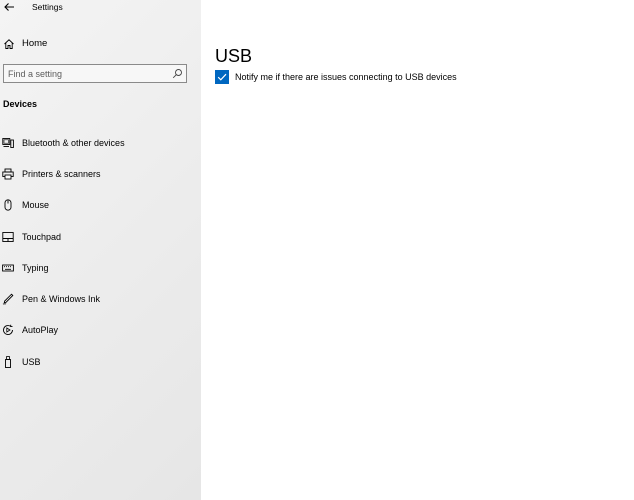  Describe the element at coordinates (8, 299) in the screenshot. I see `pen-icon` at that location.